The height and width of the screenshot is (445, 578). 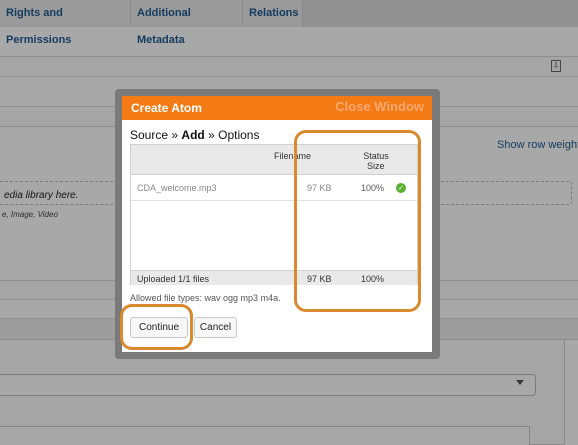 What do you see at coordinates (401, 188) in the screenshot?
I see `check-circle-icon: ✓` at bounding box center [401, 188].